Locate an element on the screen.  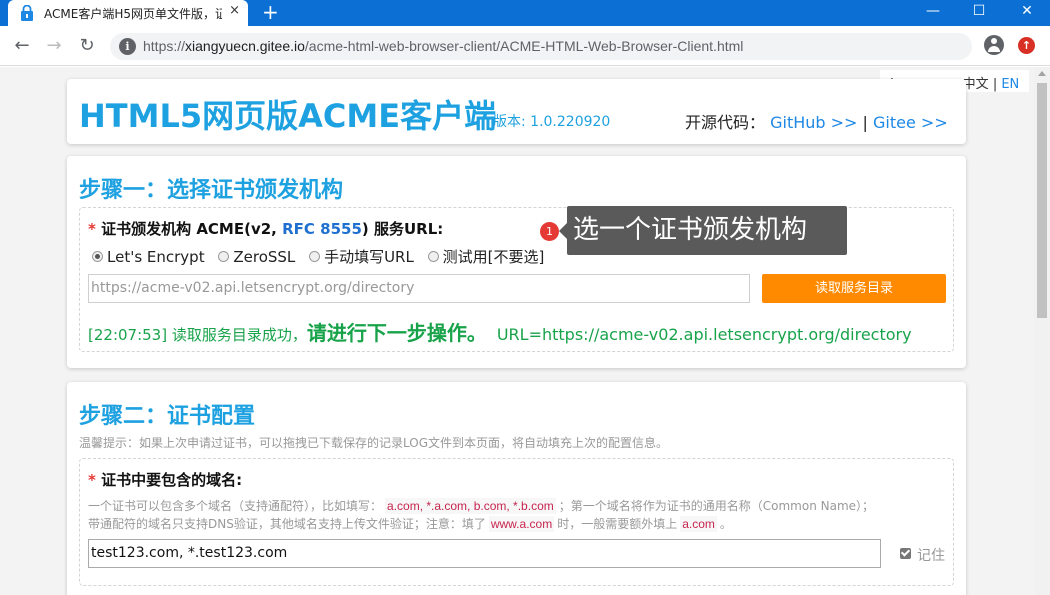
source-links: 开源代码： GitHub >> | Gitee >> is located at coordinates (816, 121).